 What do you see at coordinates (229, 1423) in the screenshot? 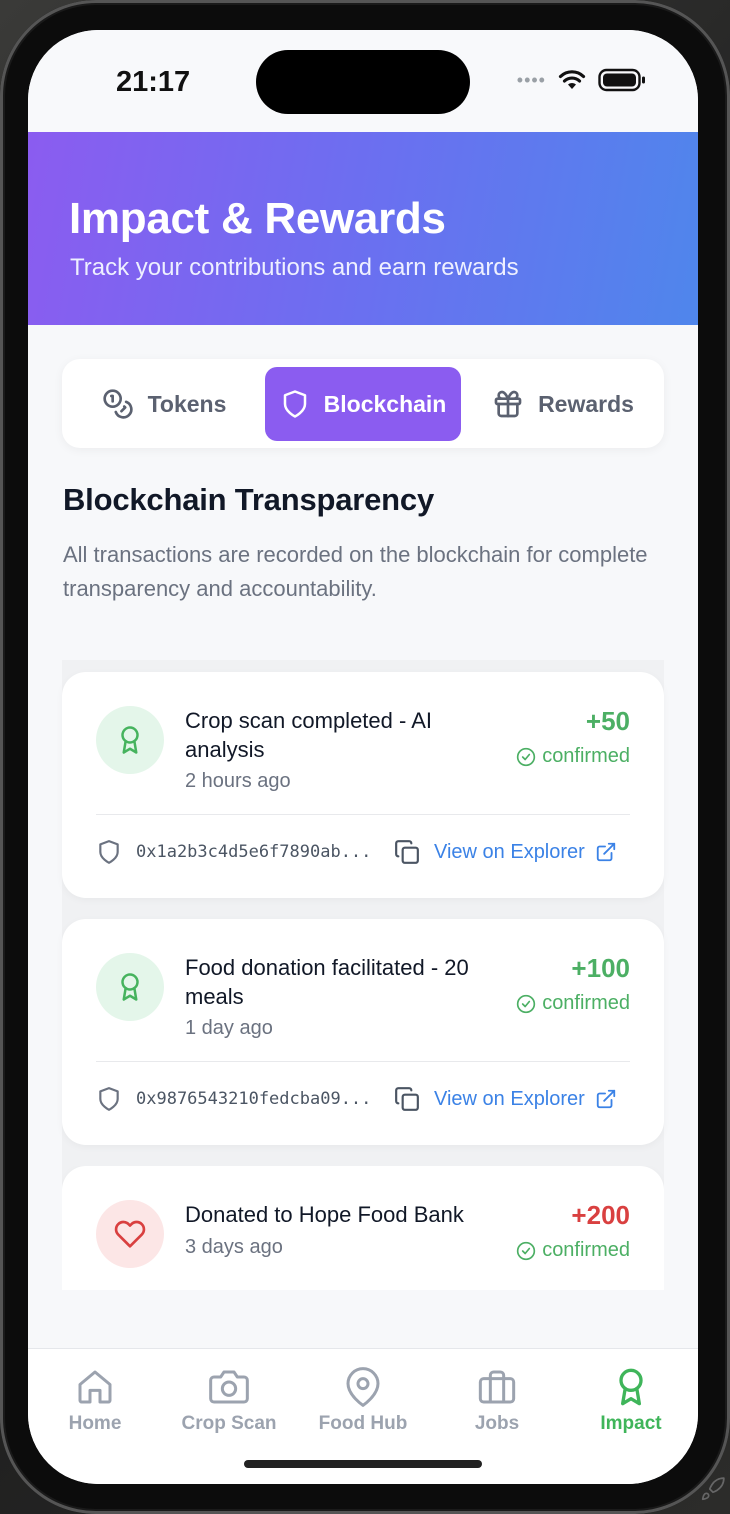
I see `nav-label: Crop Scan` at bounding box center [229, 1423].